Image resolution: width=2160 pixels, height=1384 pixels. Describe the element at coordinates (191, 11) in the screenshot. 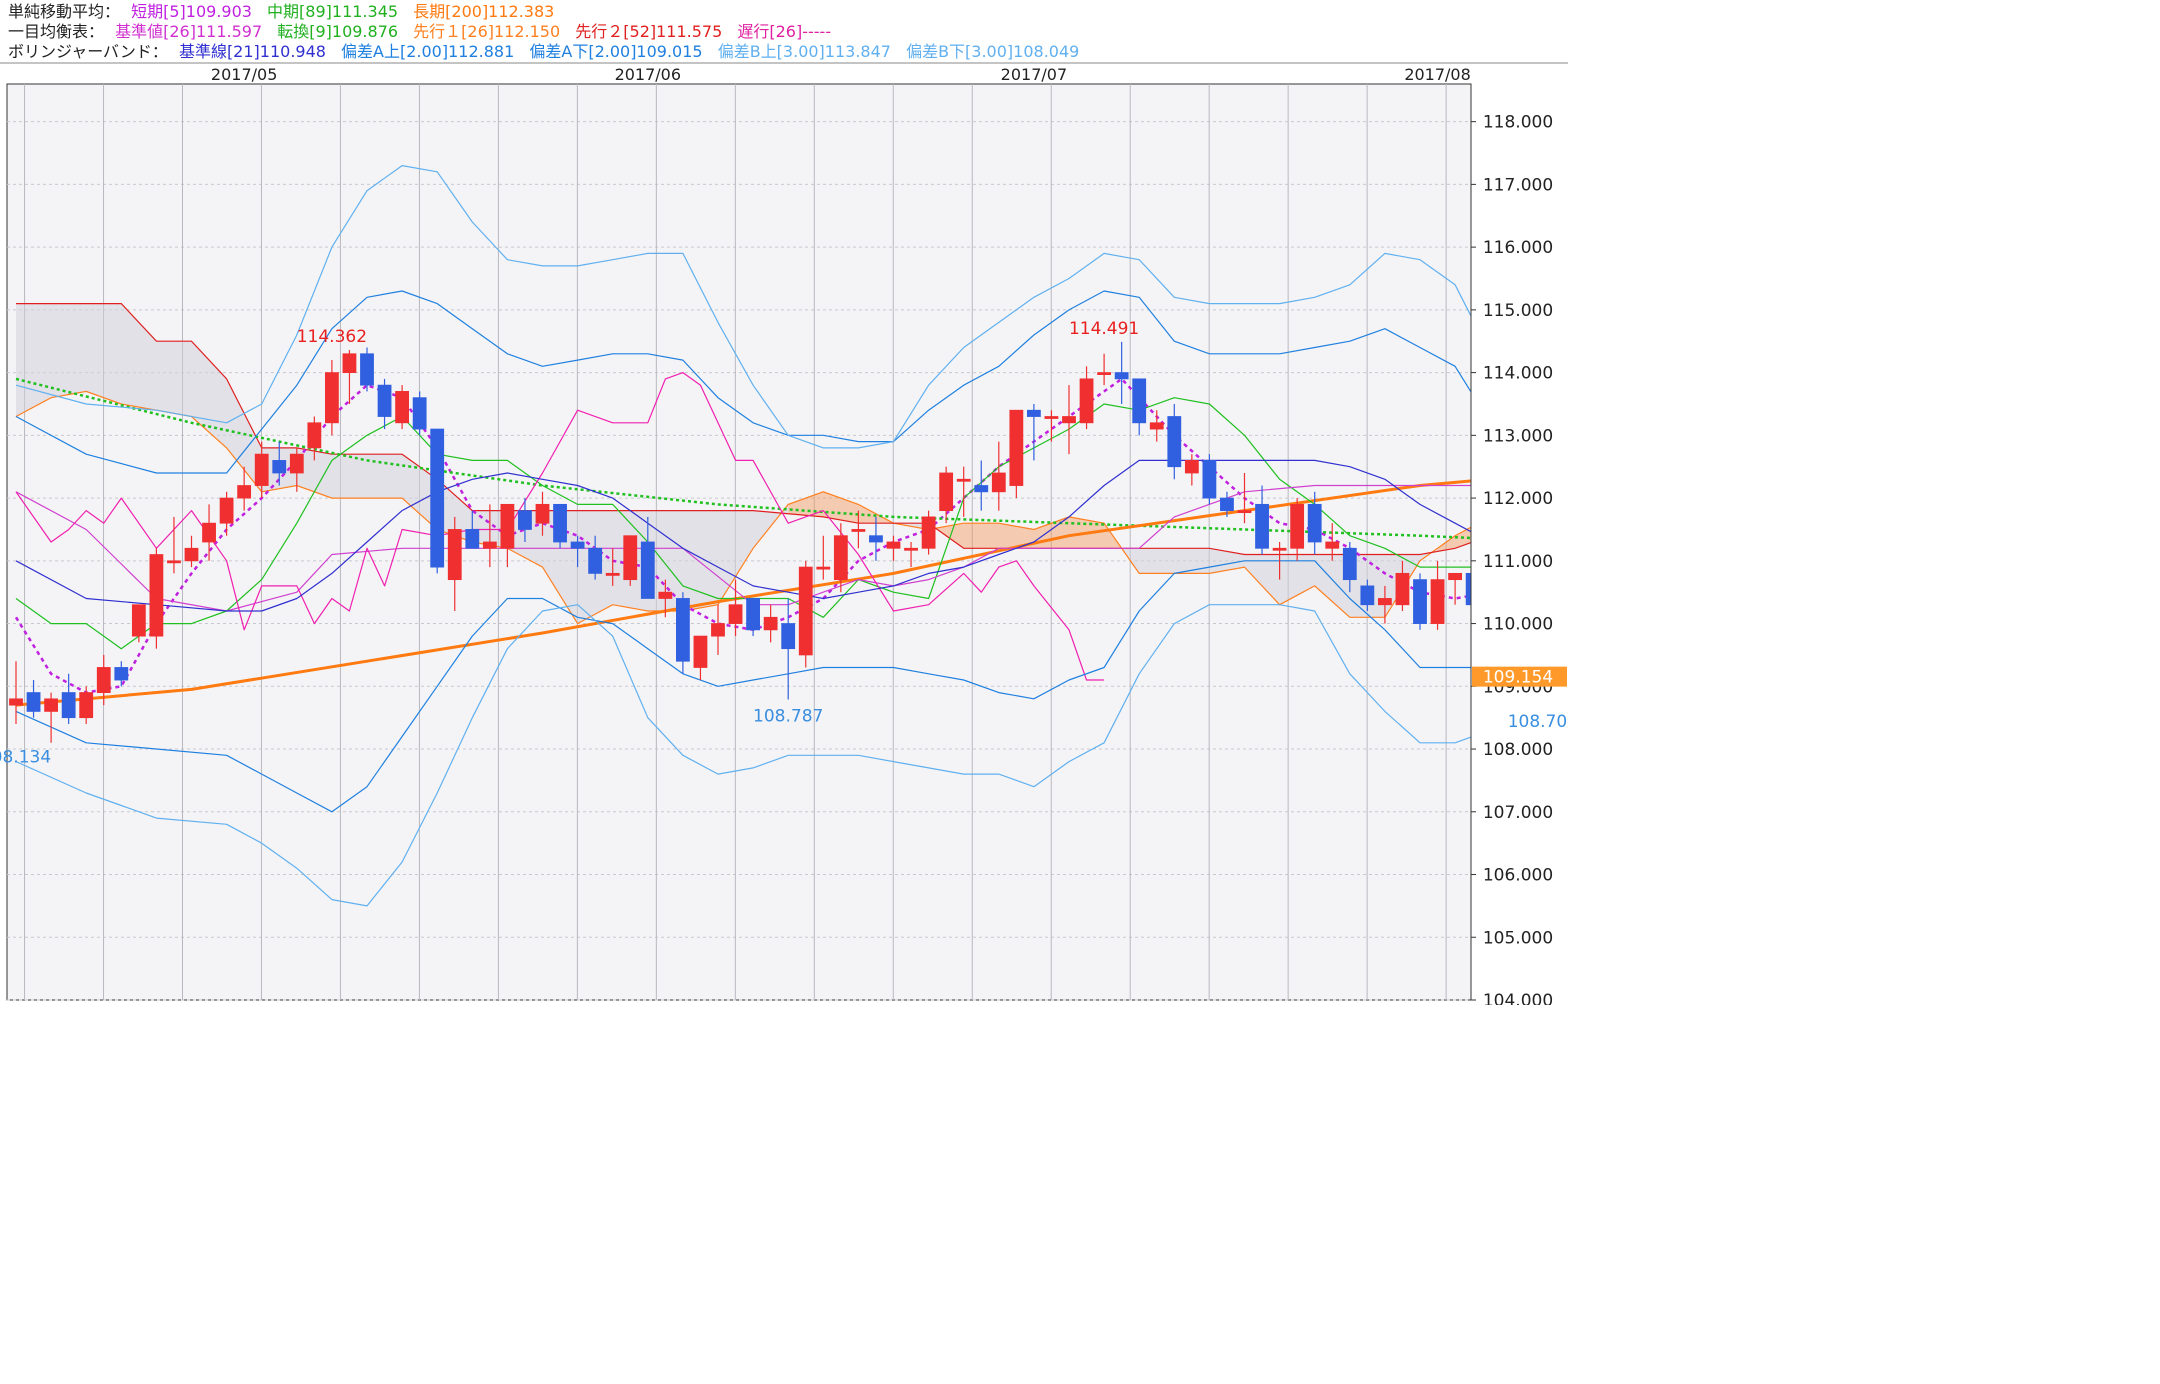

I see `legend-sma-short: 短期[5]109.903` at that location.